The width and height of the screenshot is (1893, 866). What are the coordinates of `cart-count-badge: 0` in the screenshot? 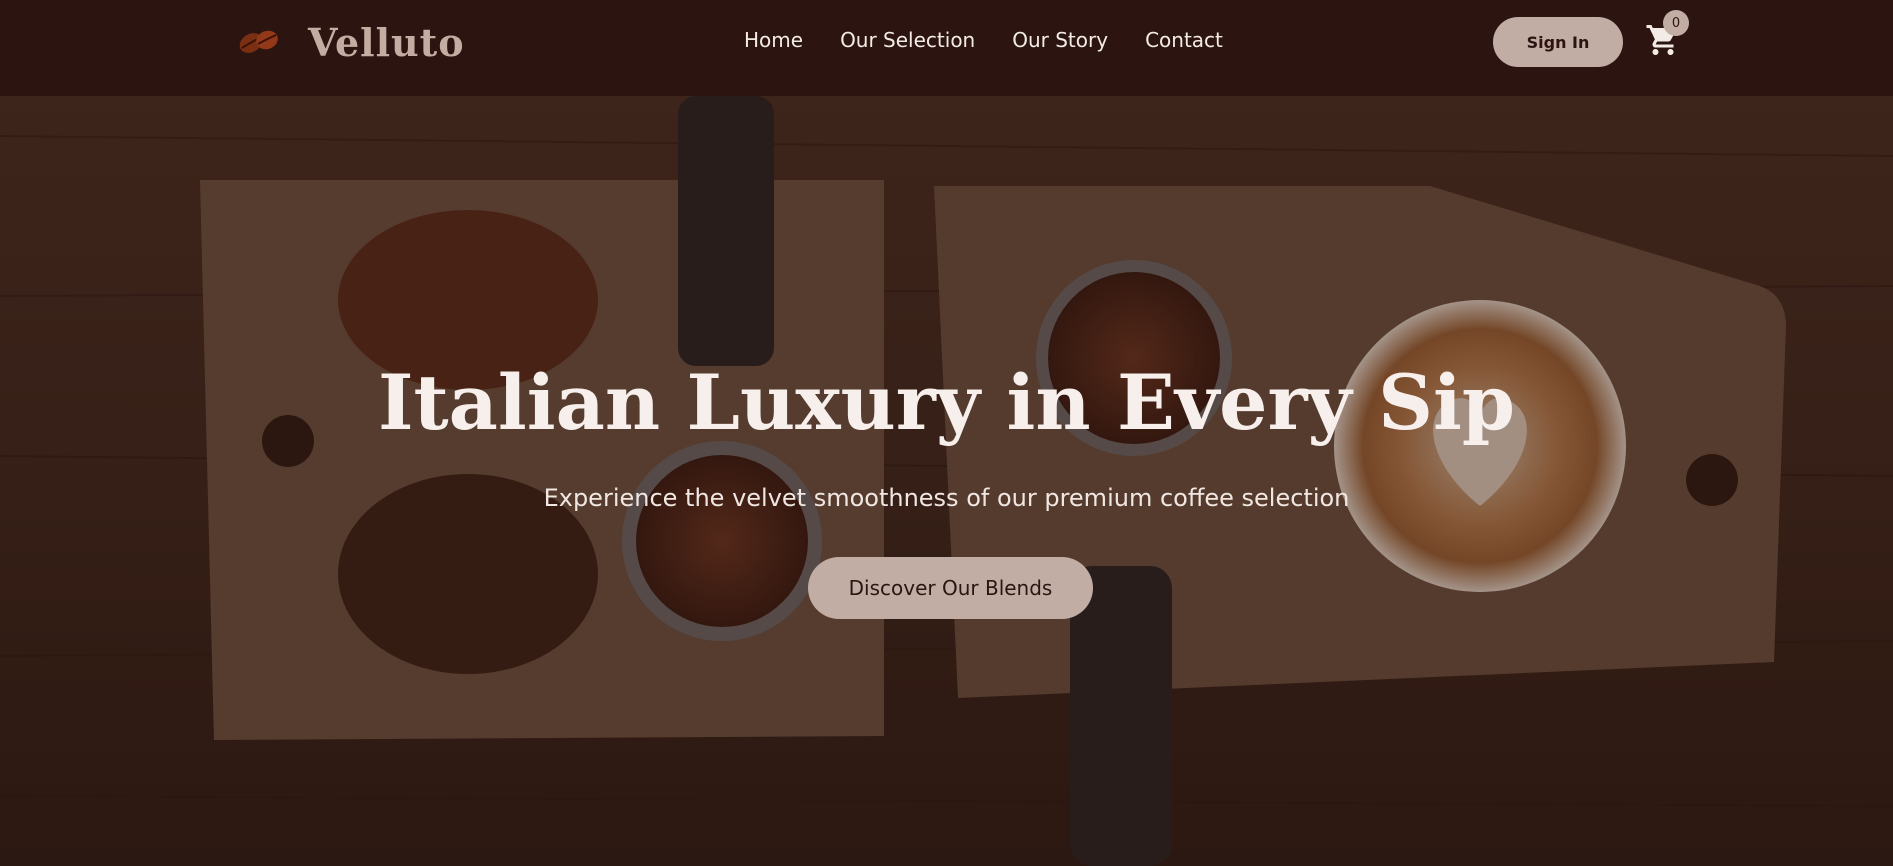 It's located at (1676, 23).